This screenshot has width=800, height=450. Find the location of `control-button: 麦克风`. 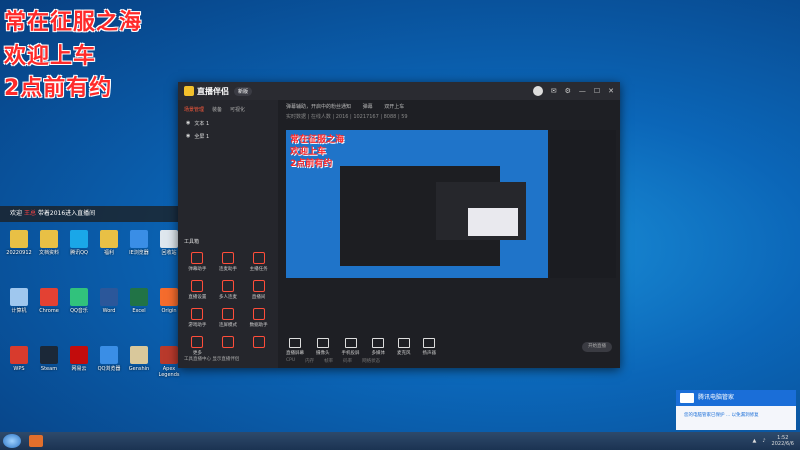

control-button: 麦克风 is located at coordinates (404, 347).